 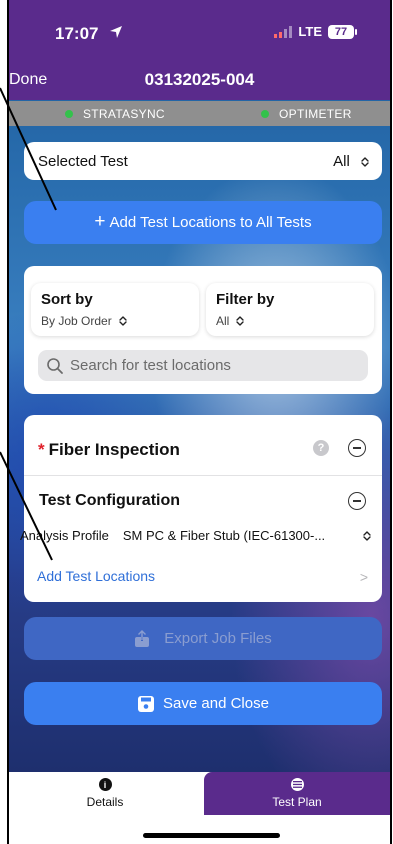 I want to click on tab-test-plan: Test Plan, so click(x=297, y=793).